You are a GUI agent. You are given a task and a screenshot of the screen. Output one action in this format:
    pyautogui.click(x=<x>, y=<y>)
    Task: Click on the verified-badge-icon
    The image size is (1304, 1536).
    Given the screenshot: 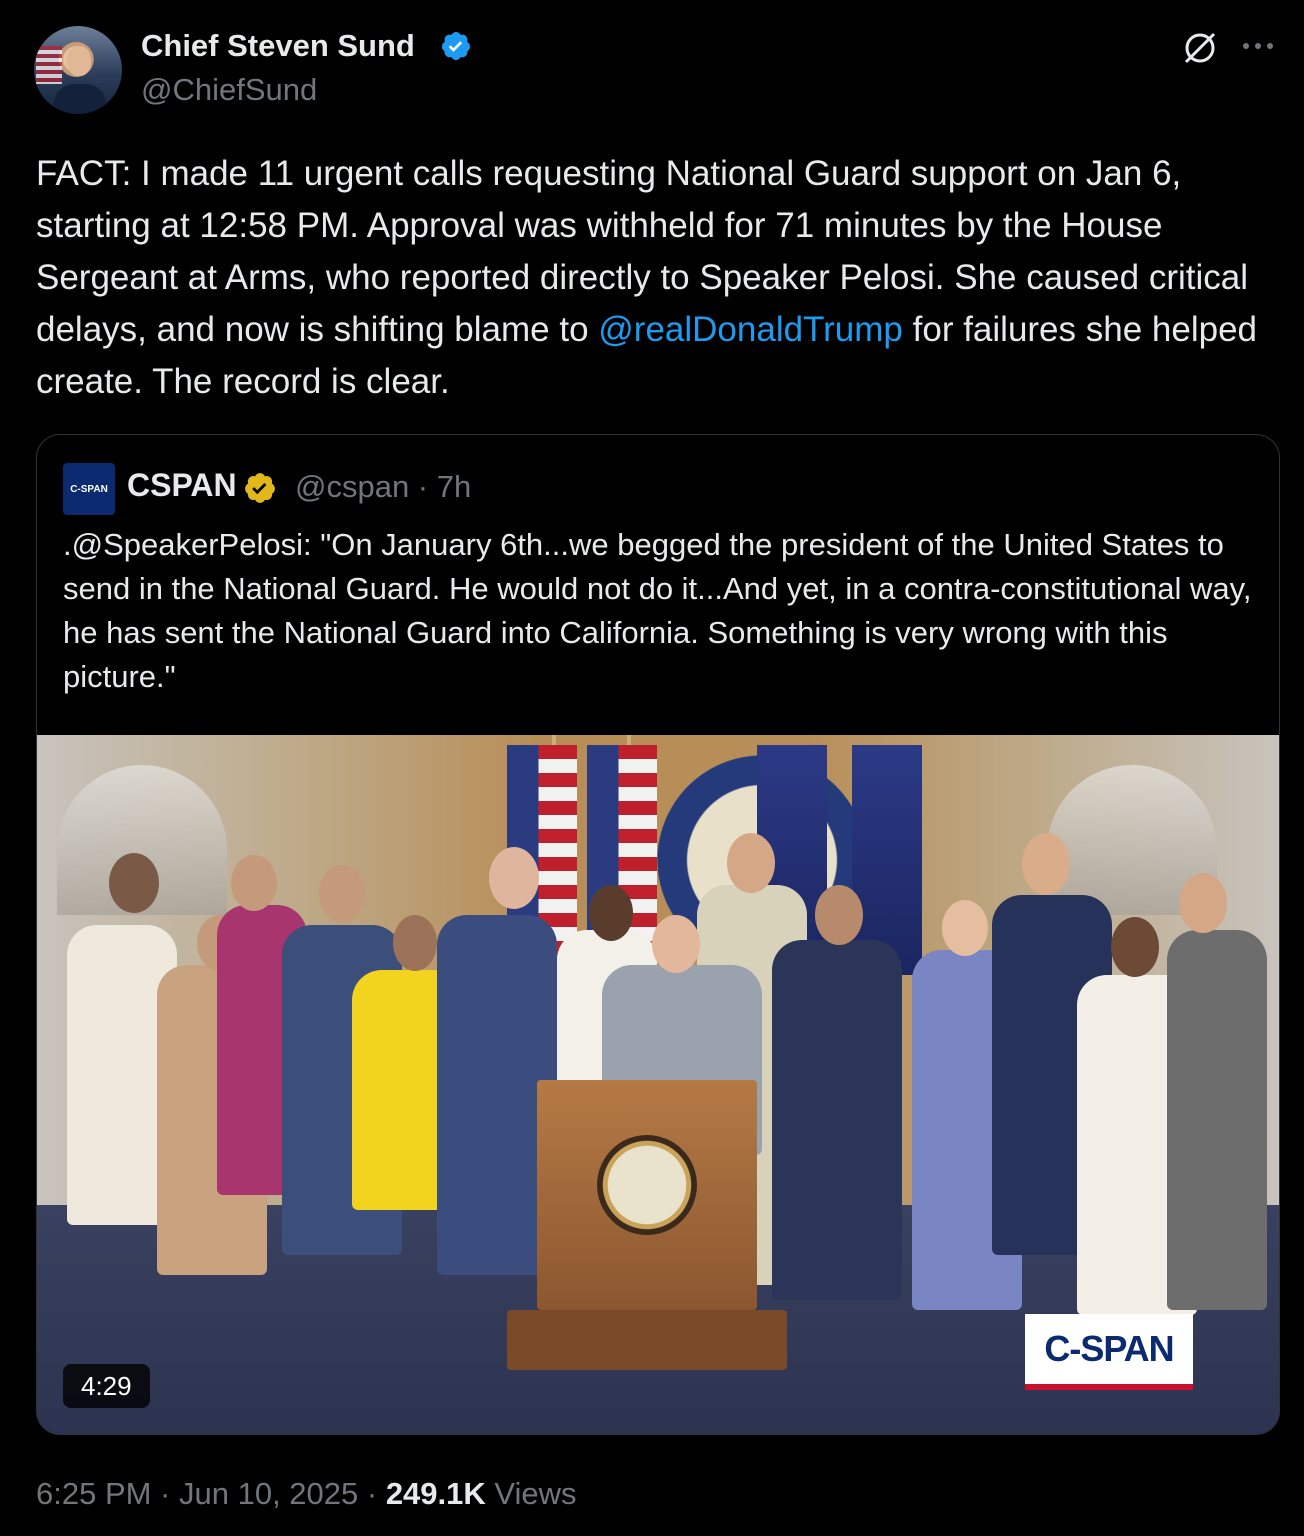 What is the action you would take?
    pyautogui.click(x=455, y=46)
    